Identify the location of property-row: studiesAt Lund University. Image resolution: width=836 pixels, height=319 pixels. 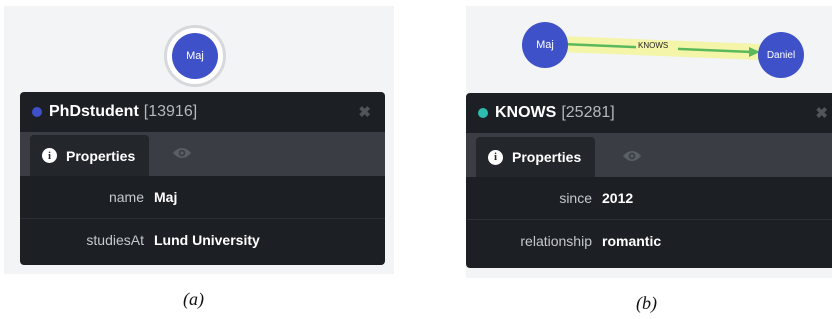
(202, 240).